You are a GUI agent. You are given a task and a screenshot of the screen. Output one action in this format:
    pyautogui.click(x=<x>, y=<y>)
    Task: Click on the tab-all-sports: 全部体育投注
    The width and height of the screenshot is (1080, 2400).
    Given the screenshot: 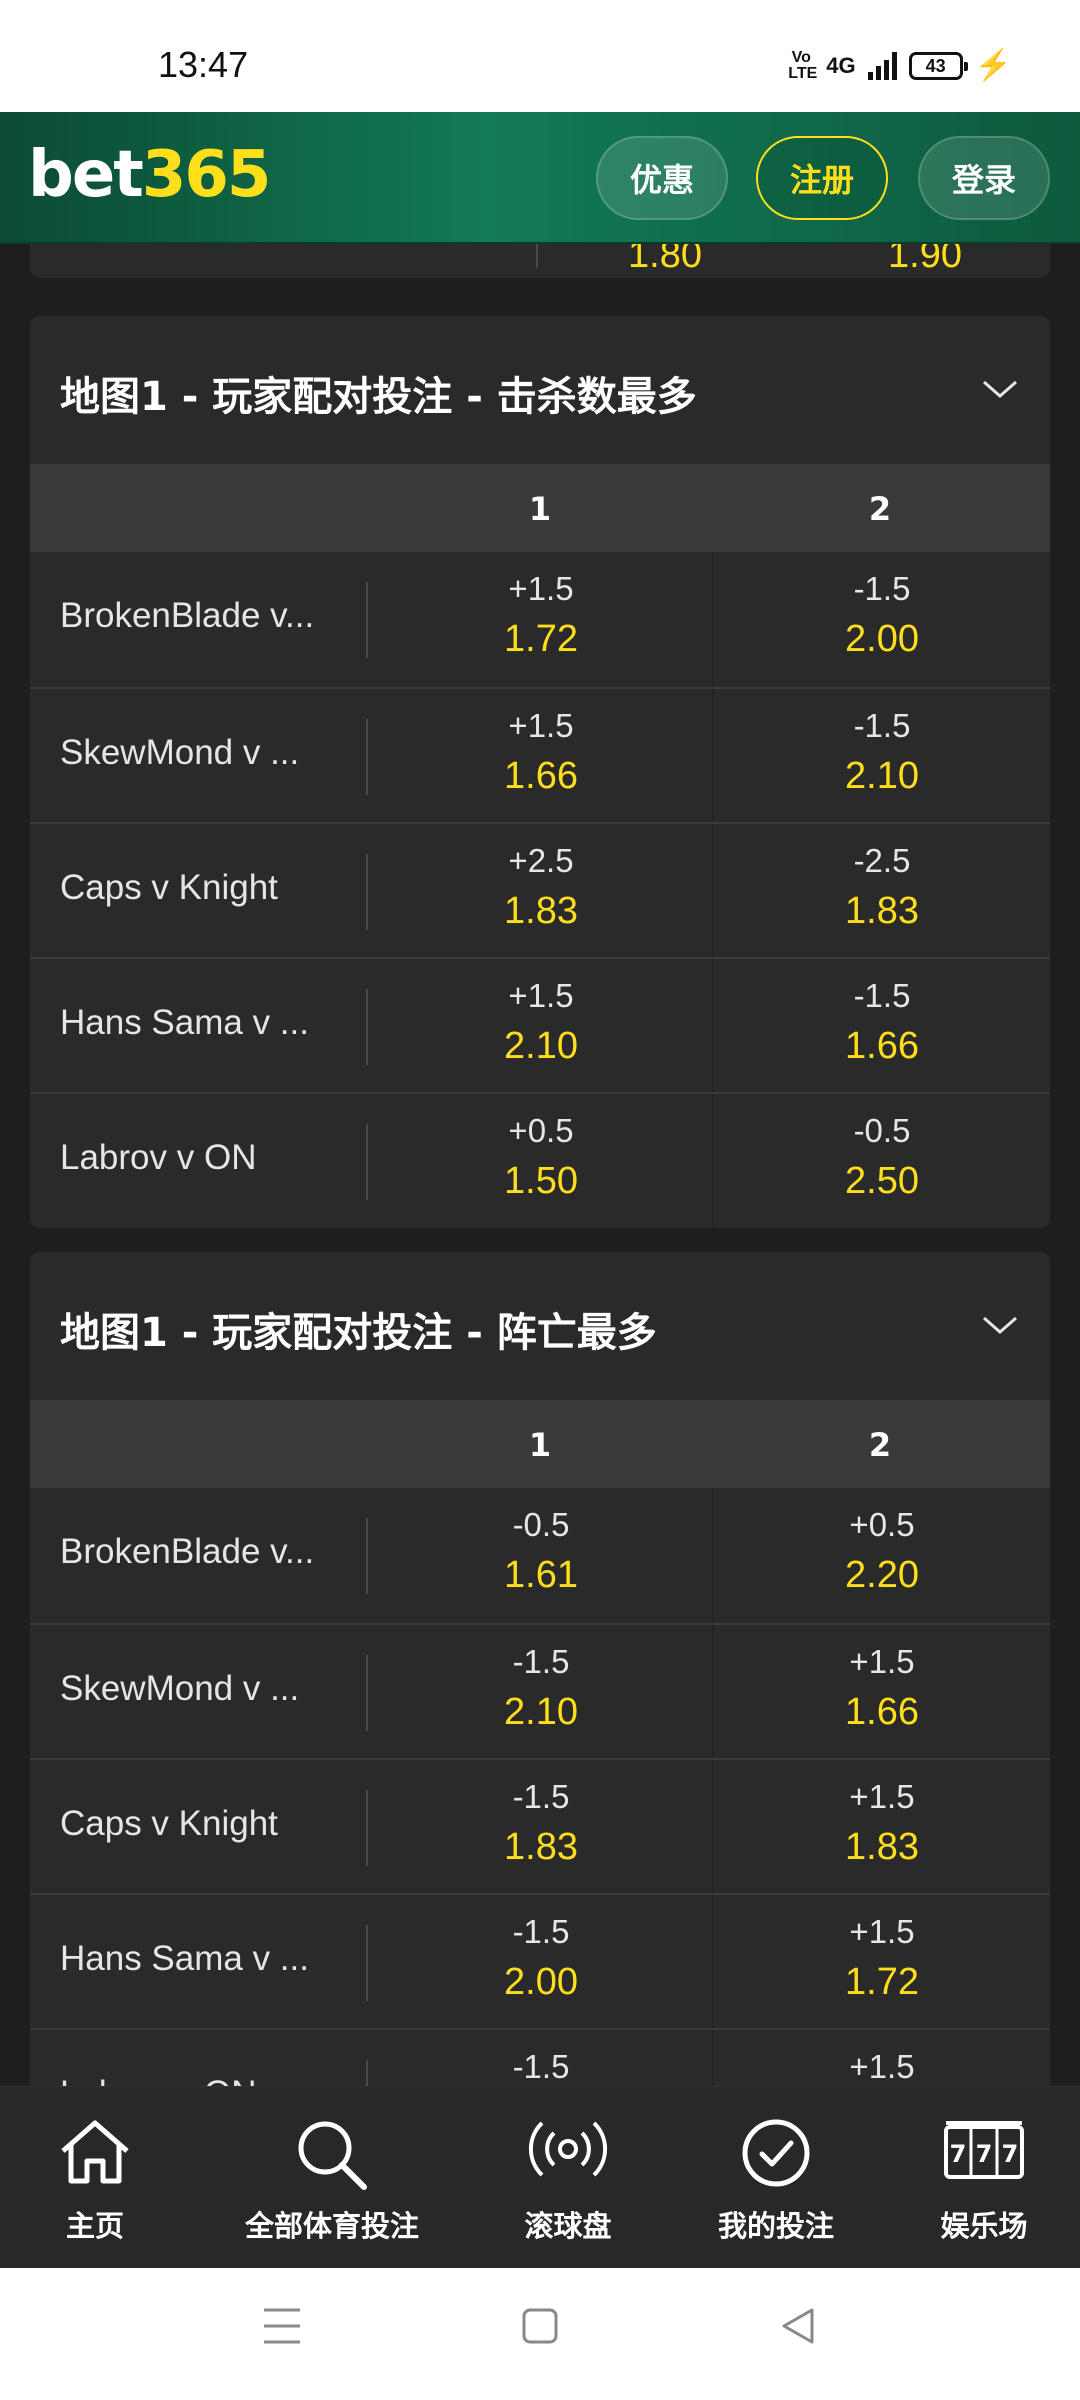 What is the action you would take?
    pyautogui.click(x=332, y=2178)
    